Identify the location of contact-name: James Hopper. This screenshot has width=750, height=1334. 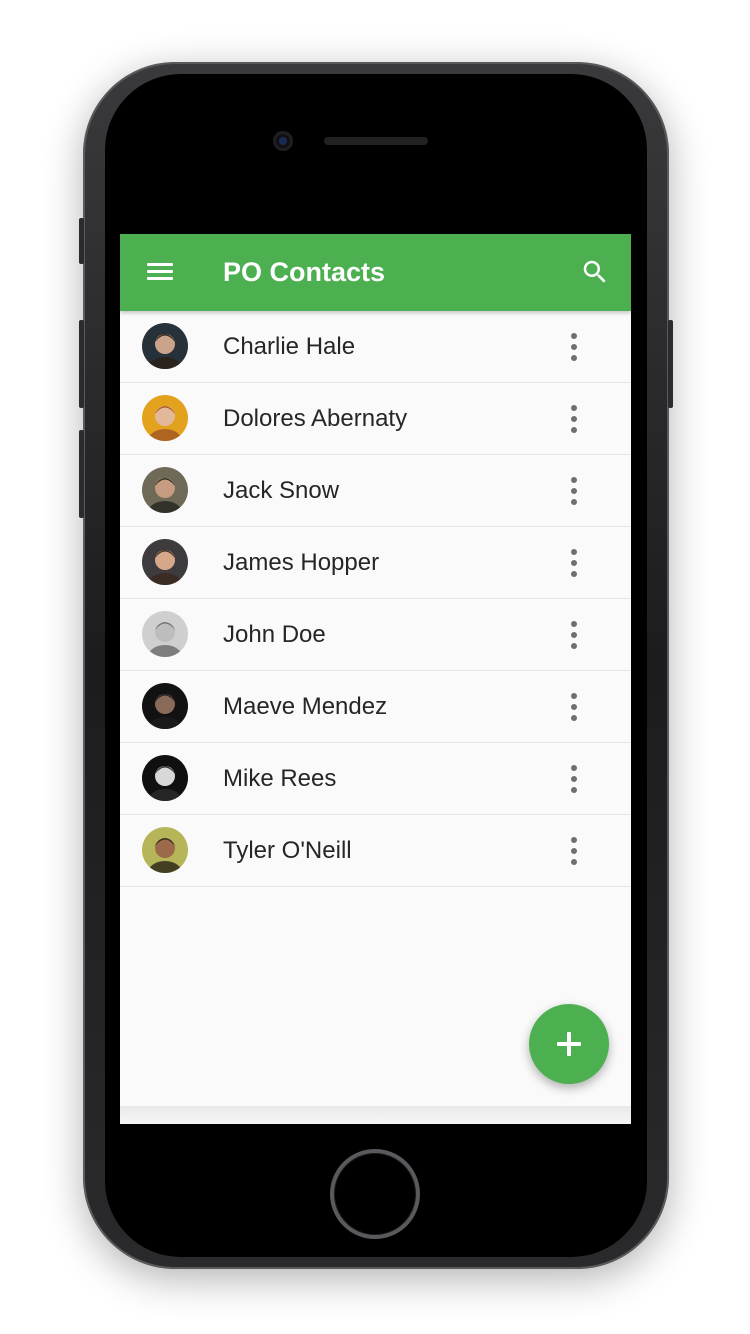
(301, 562).